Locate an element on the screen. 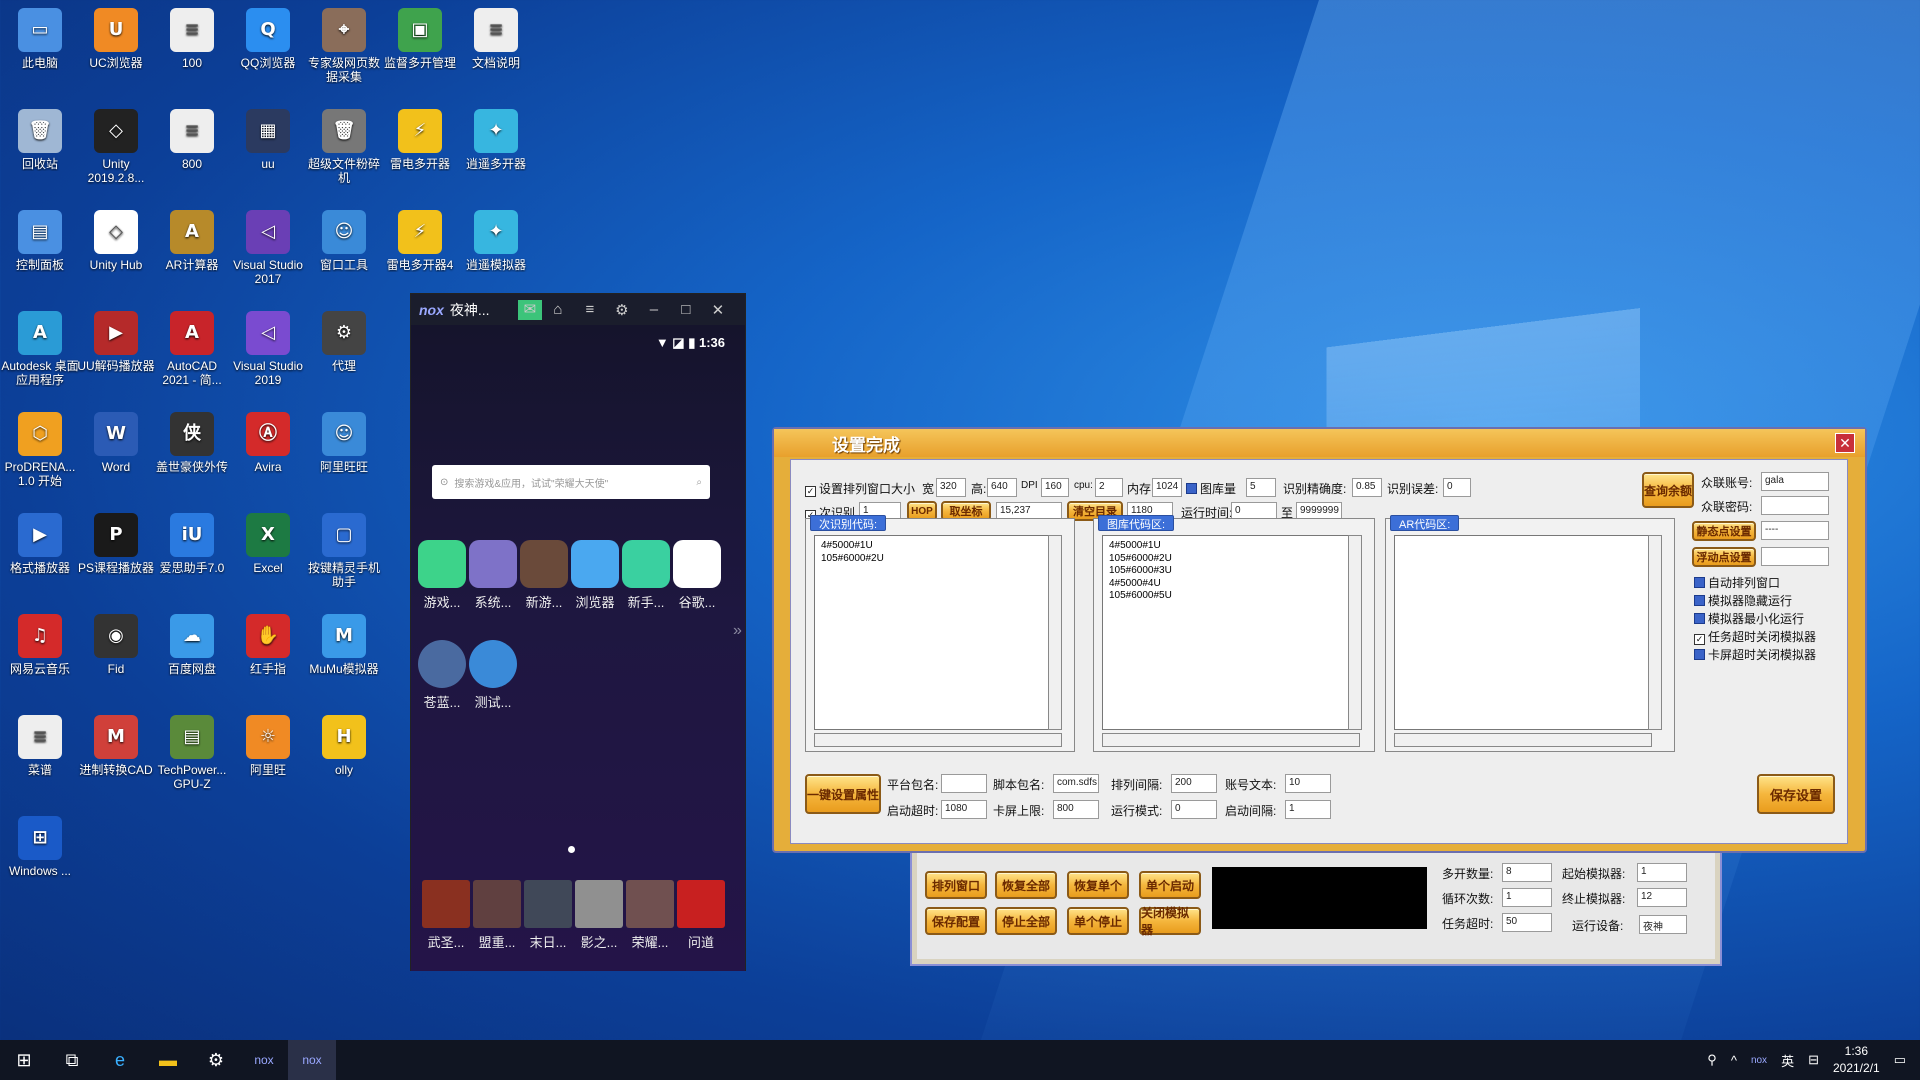  desktop-icon: Holly is located at coordinates (344, 746).